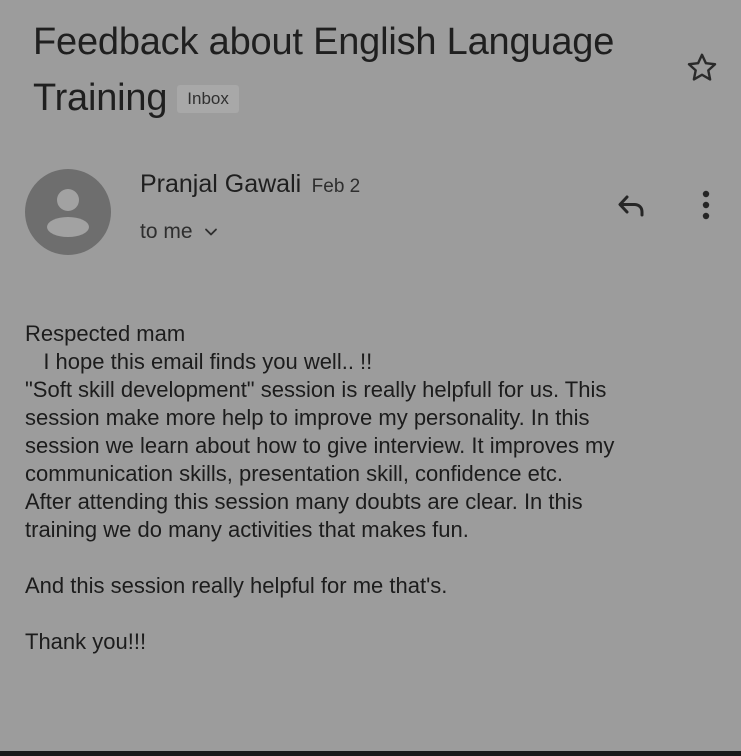 Image resolution: width=741 pixels, height=756 pixels. Describe the element at coordinates (702, 68) in the screenshot. I see `star-icon` at that location.